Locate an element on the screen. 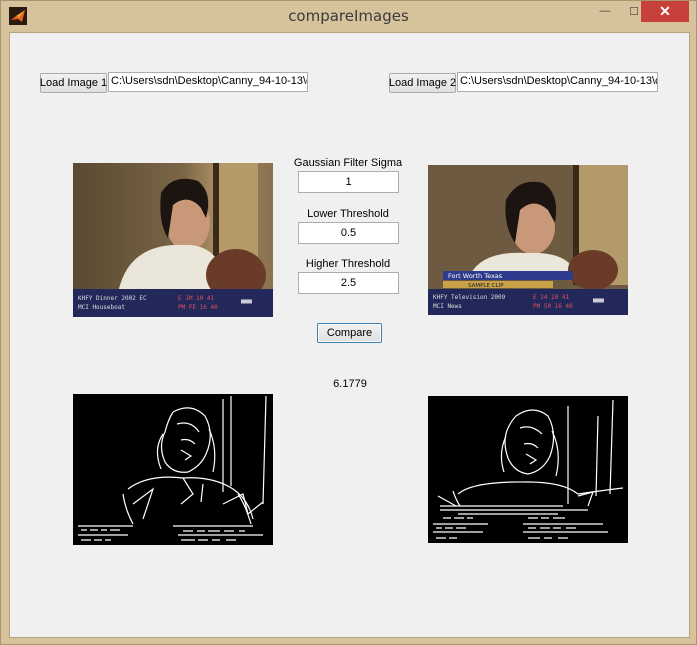  compare-button: Compare is located at coordinates (349, 333).